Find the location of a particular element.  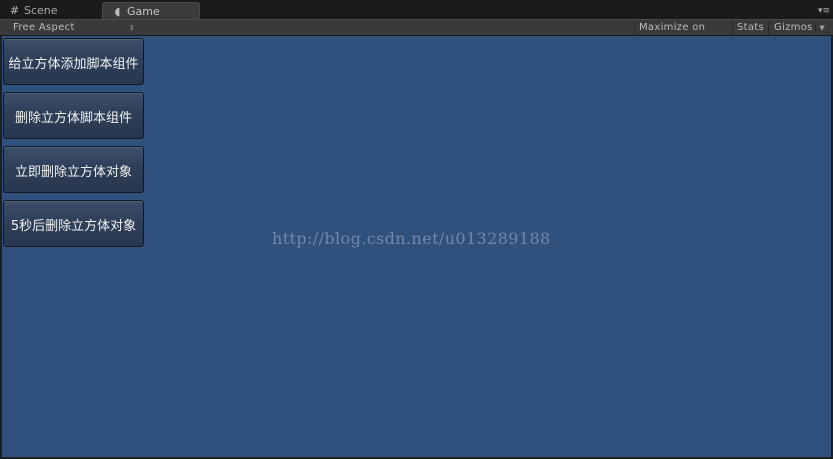

window-menu-icon: ▾≡ is located at coordinates (824, 11).